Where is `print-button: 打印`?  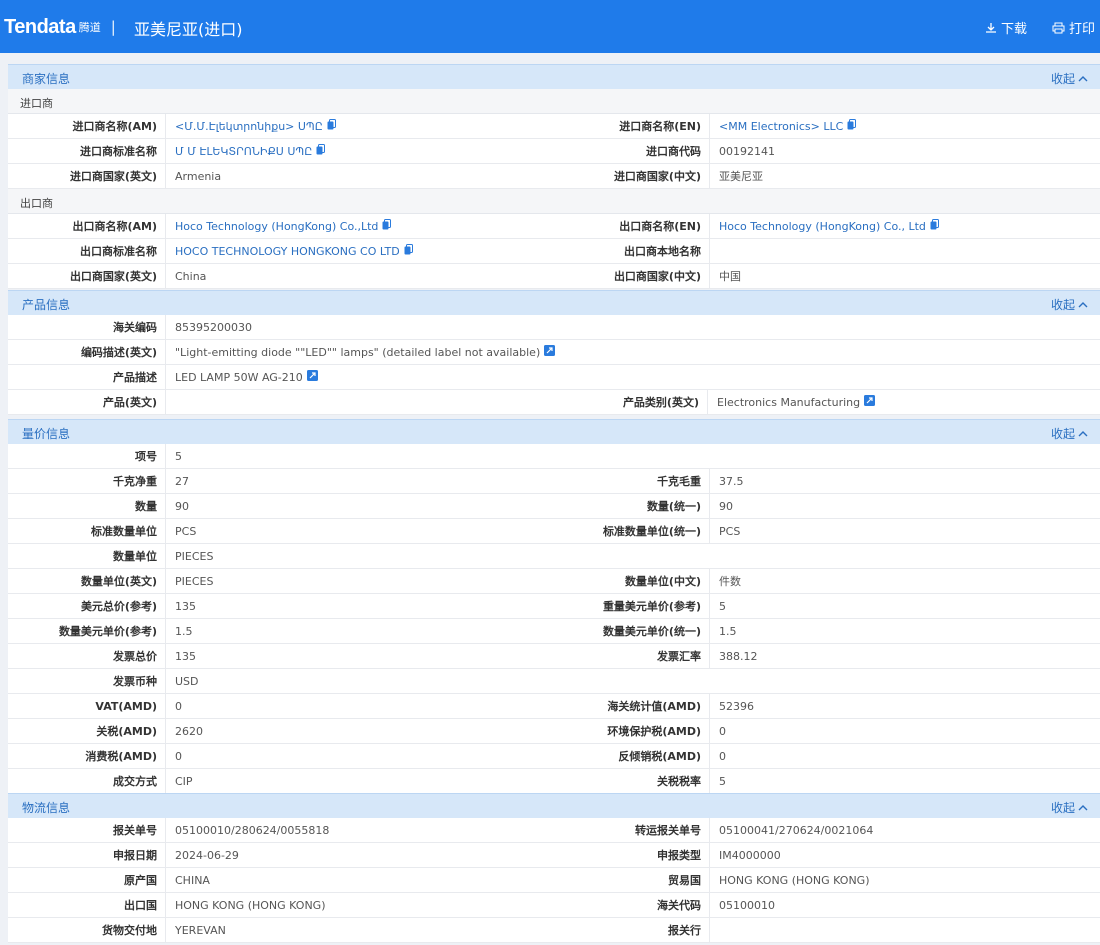 print-button: 打印 is located at coordinates (1073, 27).